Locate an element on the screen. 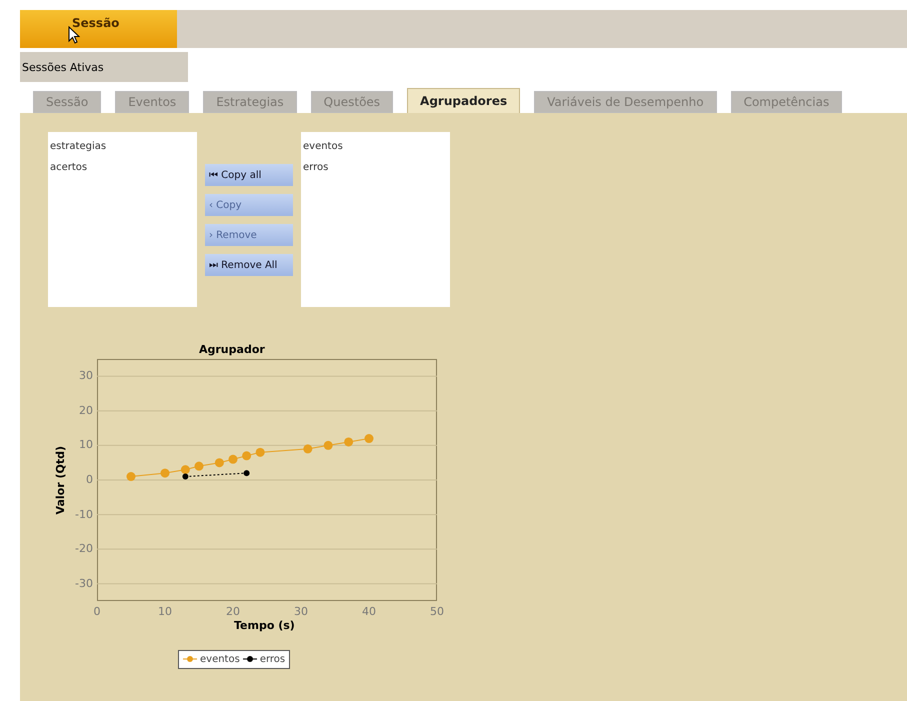 This screenshot has width=907, height=701. x-tick-label: 0 is located at coordinates (97, 611).